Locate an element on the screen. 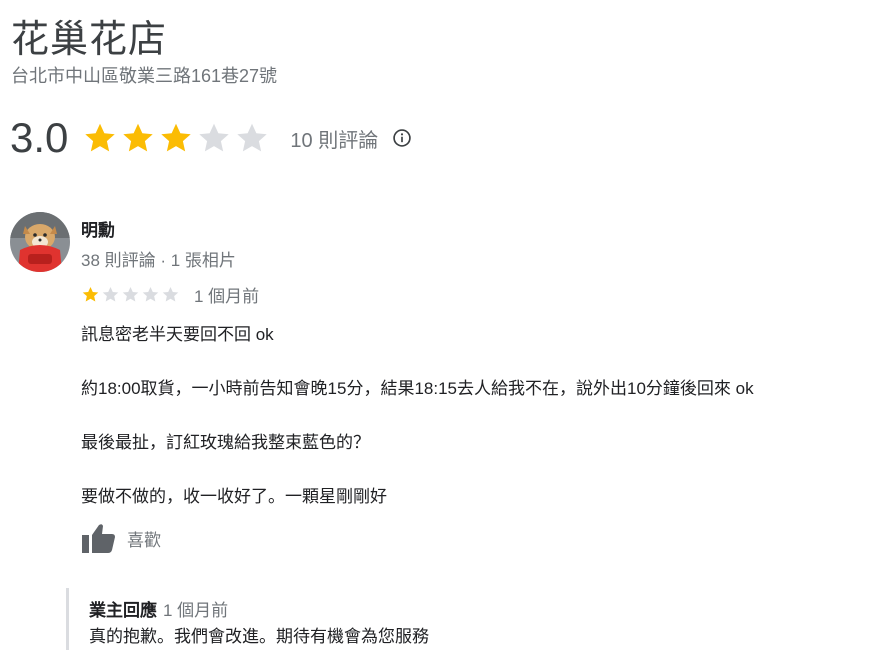 This screenshot has width=871, height=656. owner-reply: 業主回應 1 個月前 真的抱歉。我們會改進。期待有機會為您服務 is located at coordinates (456, 619).